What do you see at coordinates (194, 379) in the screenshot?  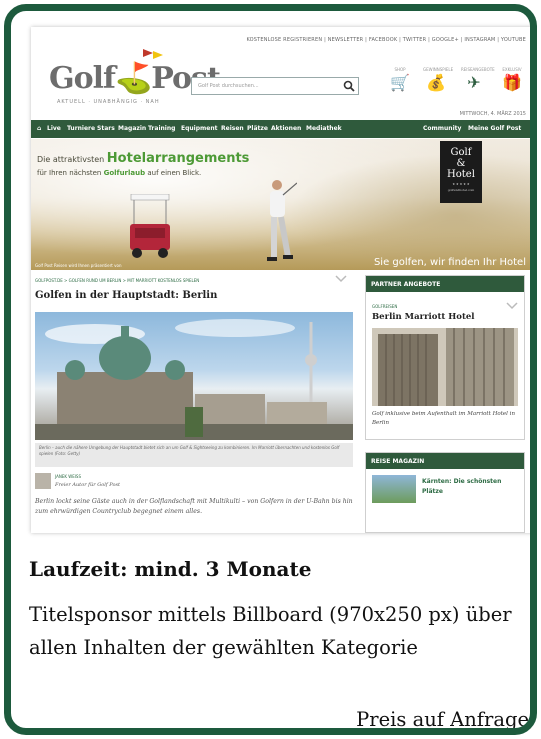 I see `berlin-skyline-illustration` at bounding box center [194, 379].